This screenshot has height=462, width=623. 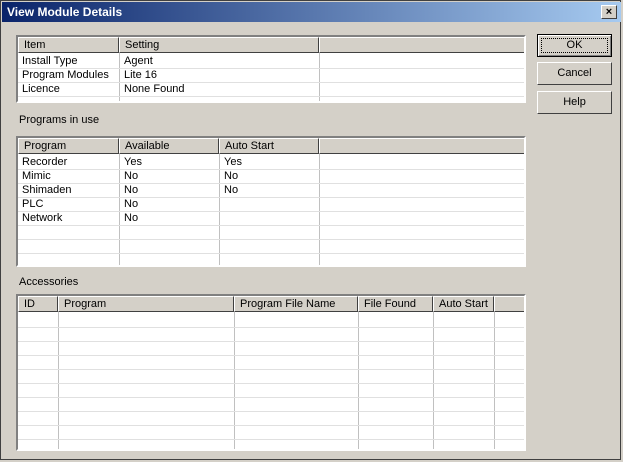 What do you see at coordinates (49, 61) in the screenshot?
I see `module-item: Install Type` at bounding box center [49, 61].